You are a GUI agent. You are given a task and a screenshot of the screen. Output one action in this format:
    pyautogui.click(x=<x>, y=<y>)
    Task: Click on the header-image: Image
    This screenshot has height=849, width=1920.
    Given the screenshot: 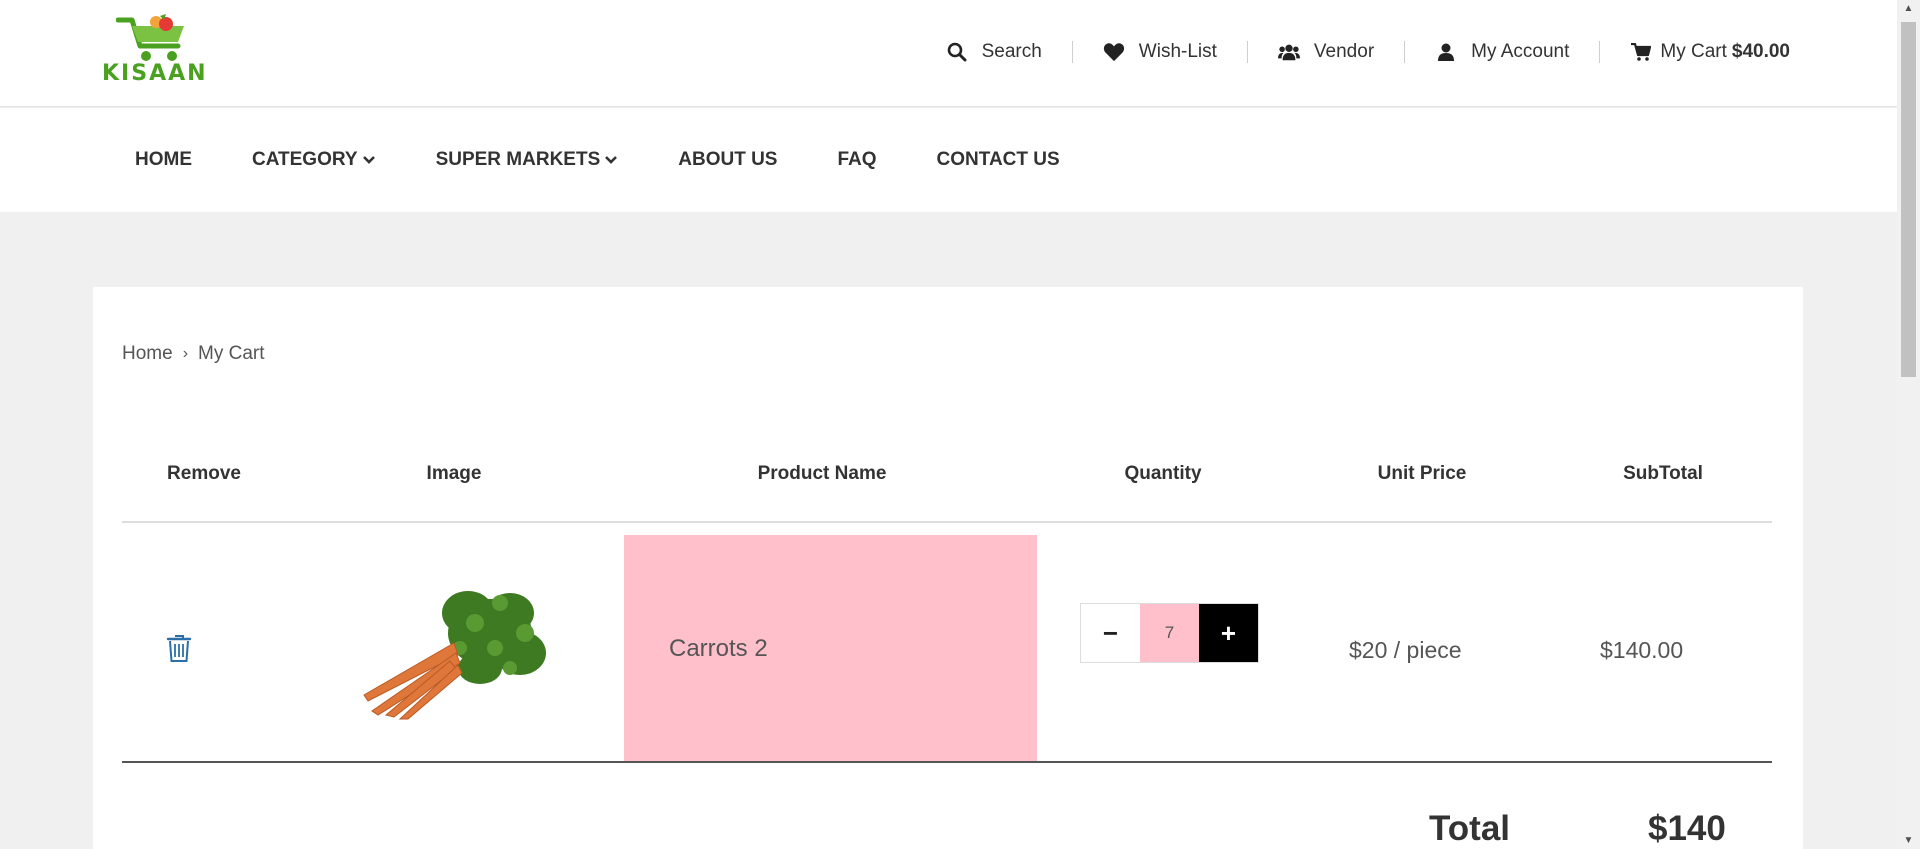 What is the action you would take?
    pyautogui.click(x=454, y=473)
    